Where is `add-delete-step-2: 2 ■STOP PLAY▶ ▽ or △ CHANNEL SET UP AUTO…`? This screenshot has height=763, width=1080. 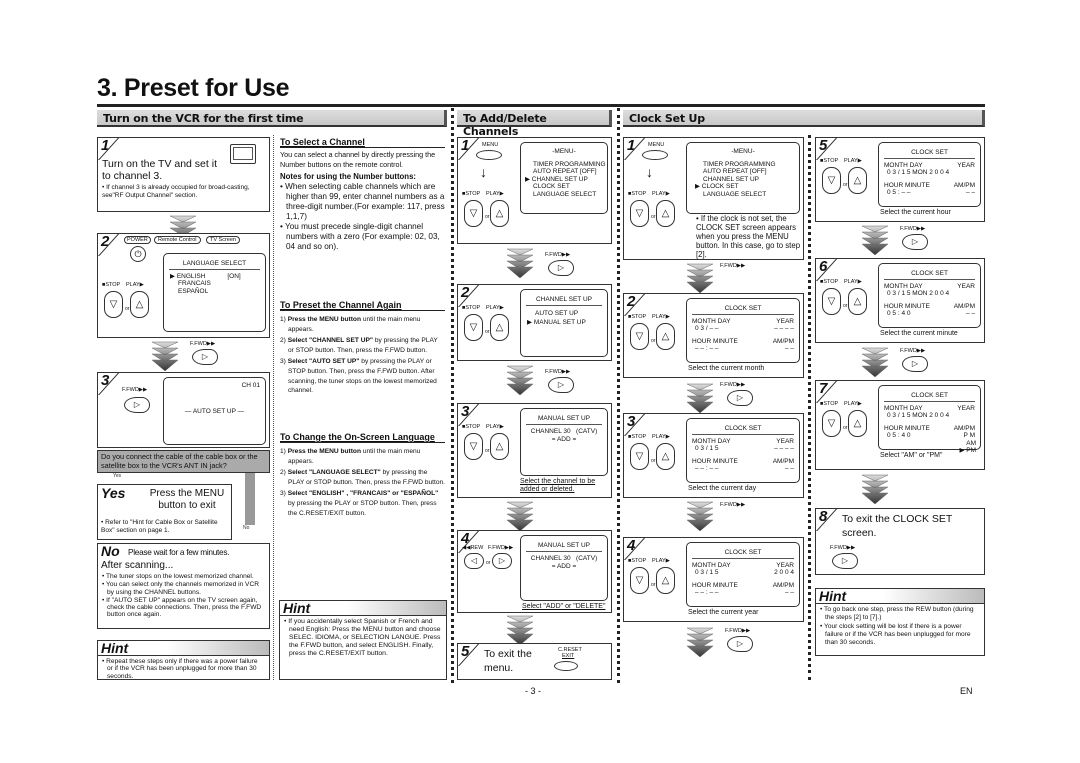 add-delete-step-2: 2 ■STOP PLAY▶ ▽ or △ CHANNEL SET UP AUTO… is located at coordinates (534, 322).